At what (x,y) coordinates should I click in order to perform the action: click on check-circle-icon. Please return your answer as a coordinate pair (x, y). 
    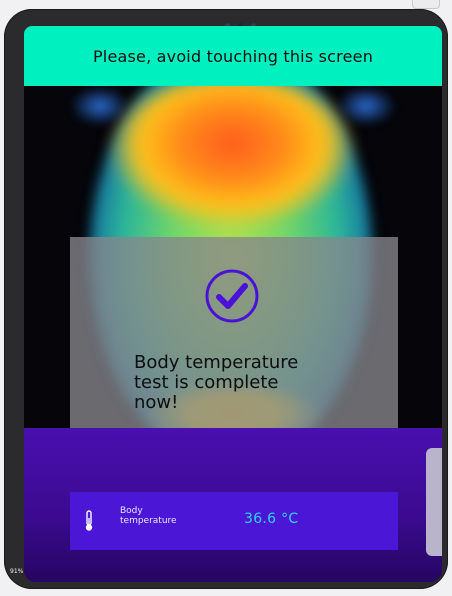
    Looking at the image, I should click on (232, 296).